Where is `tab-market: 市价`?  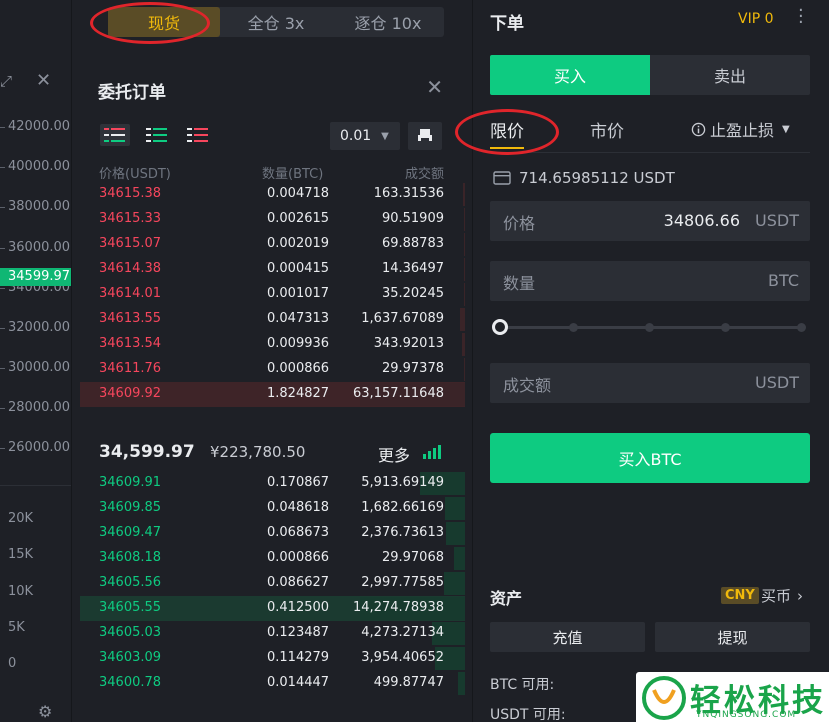 tab-market: 市价 is located at coordinates (607, 129).